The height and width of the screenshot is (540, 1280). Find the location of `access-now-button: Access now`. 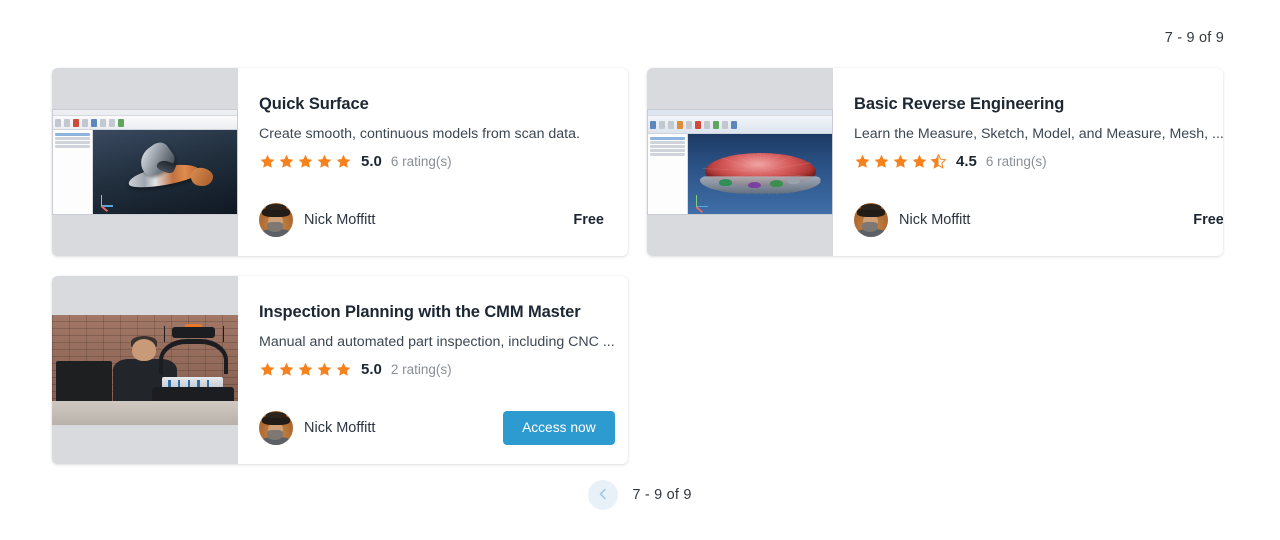

access-now-button: Access now is located at coordinates (559, 428).